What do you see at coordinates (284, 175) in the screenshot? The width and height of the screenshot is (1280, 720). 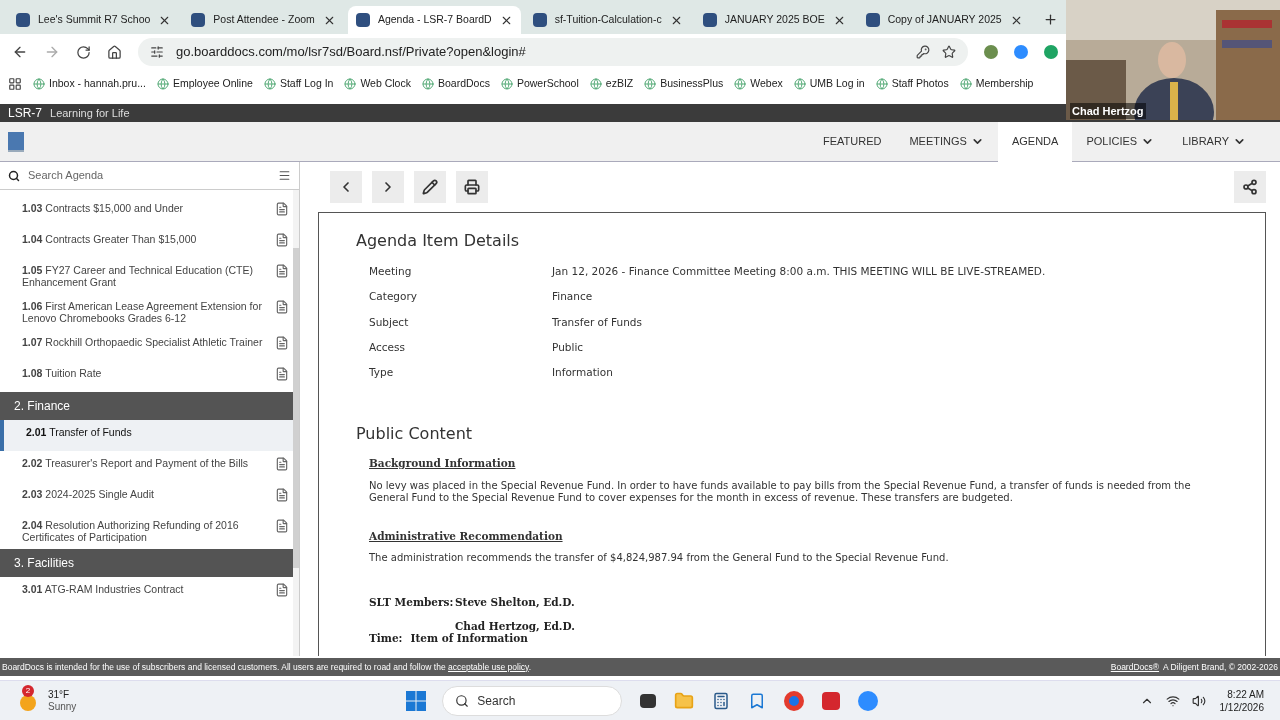 I see `menu-icon` at bounding box center [284, 175].